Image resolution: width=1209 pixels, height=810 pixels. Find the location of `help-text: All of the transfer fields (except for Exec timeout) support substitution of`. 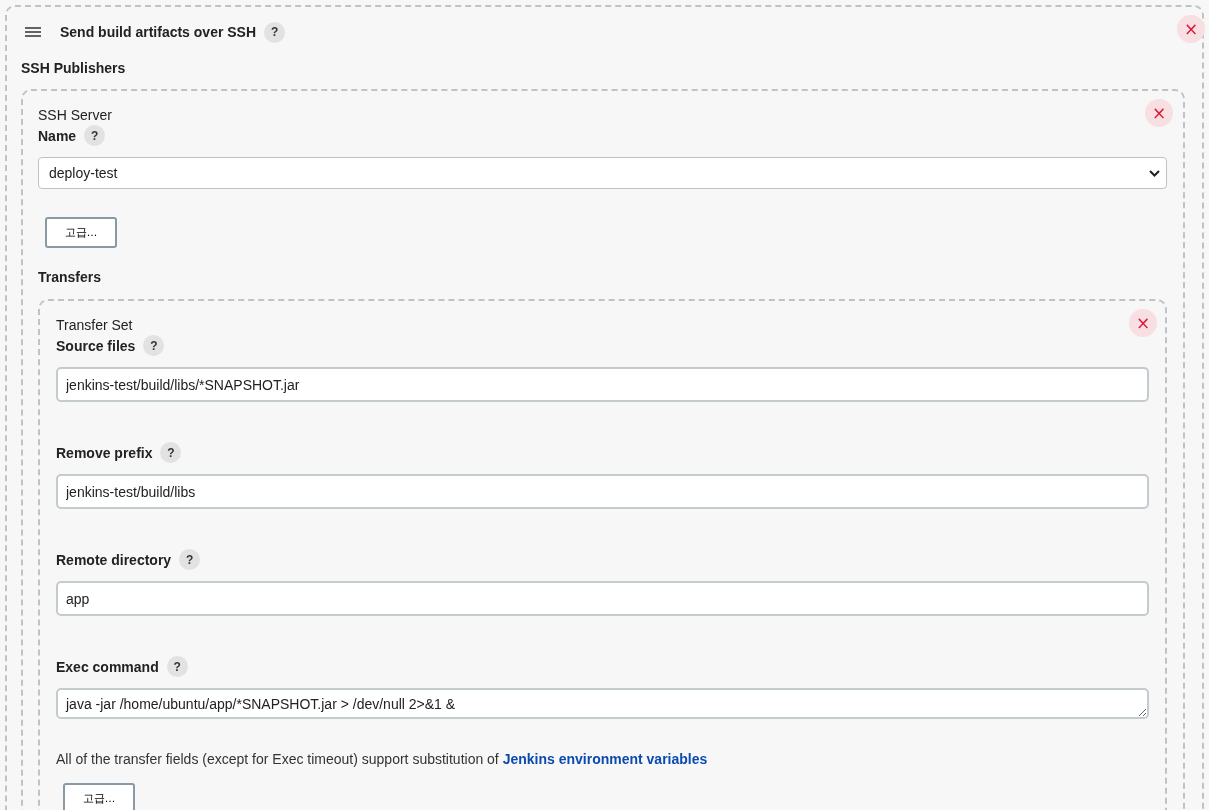

help-text: All of the transfer fields (except for Exec timeout) support substitution of is located at coordinates (277, 759).